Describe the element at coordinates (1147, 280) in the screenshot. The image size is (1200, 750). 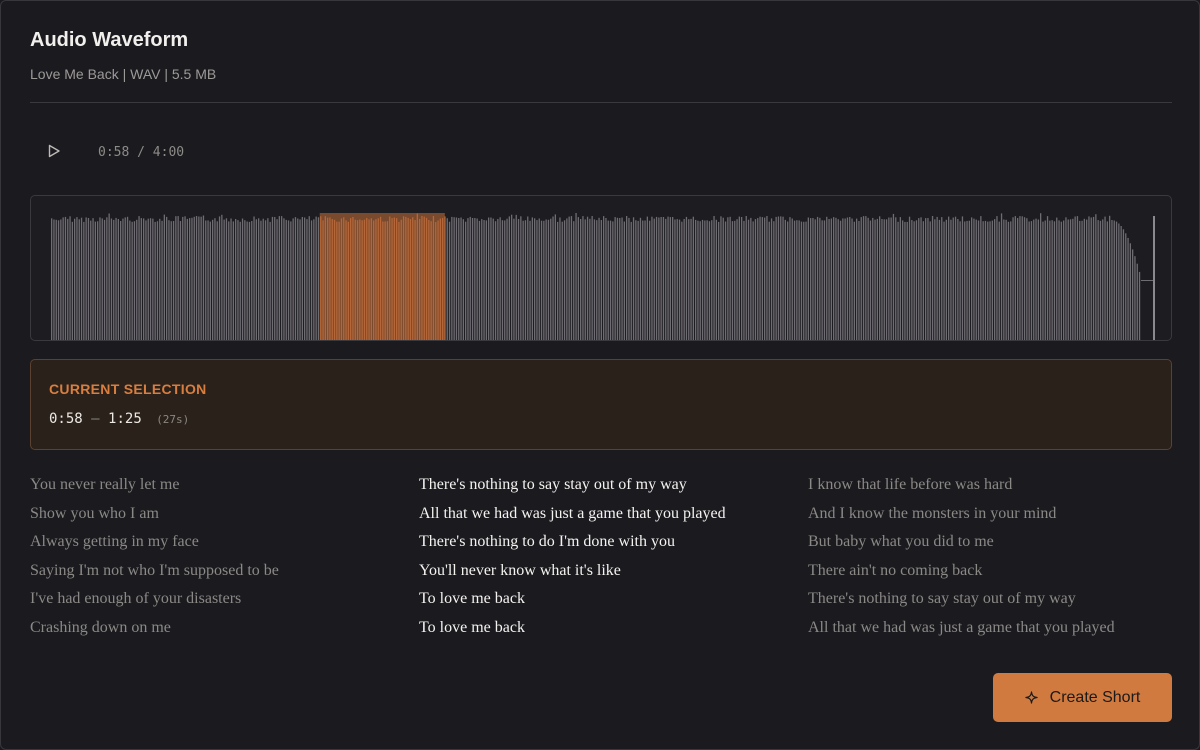
I see `waveform-tail` at that location.